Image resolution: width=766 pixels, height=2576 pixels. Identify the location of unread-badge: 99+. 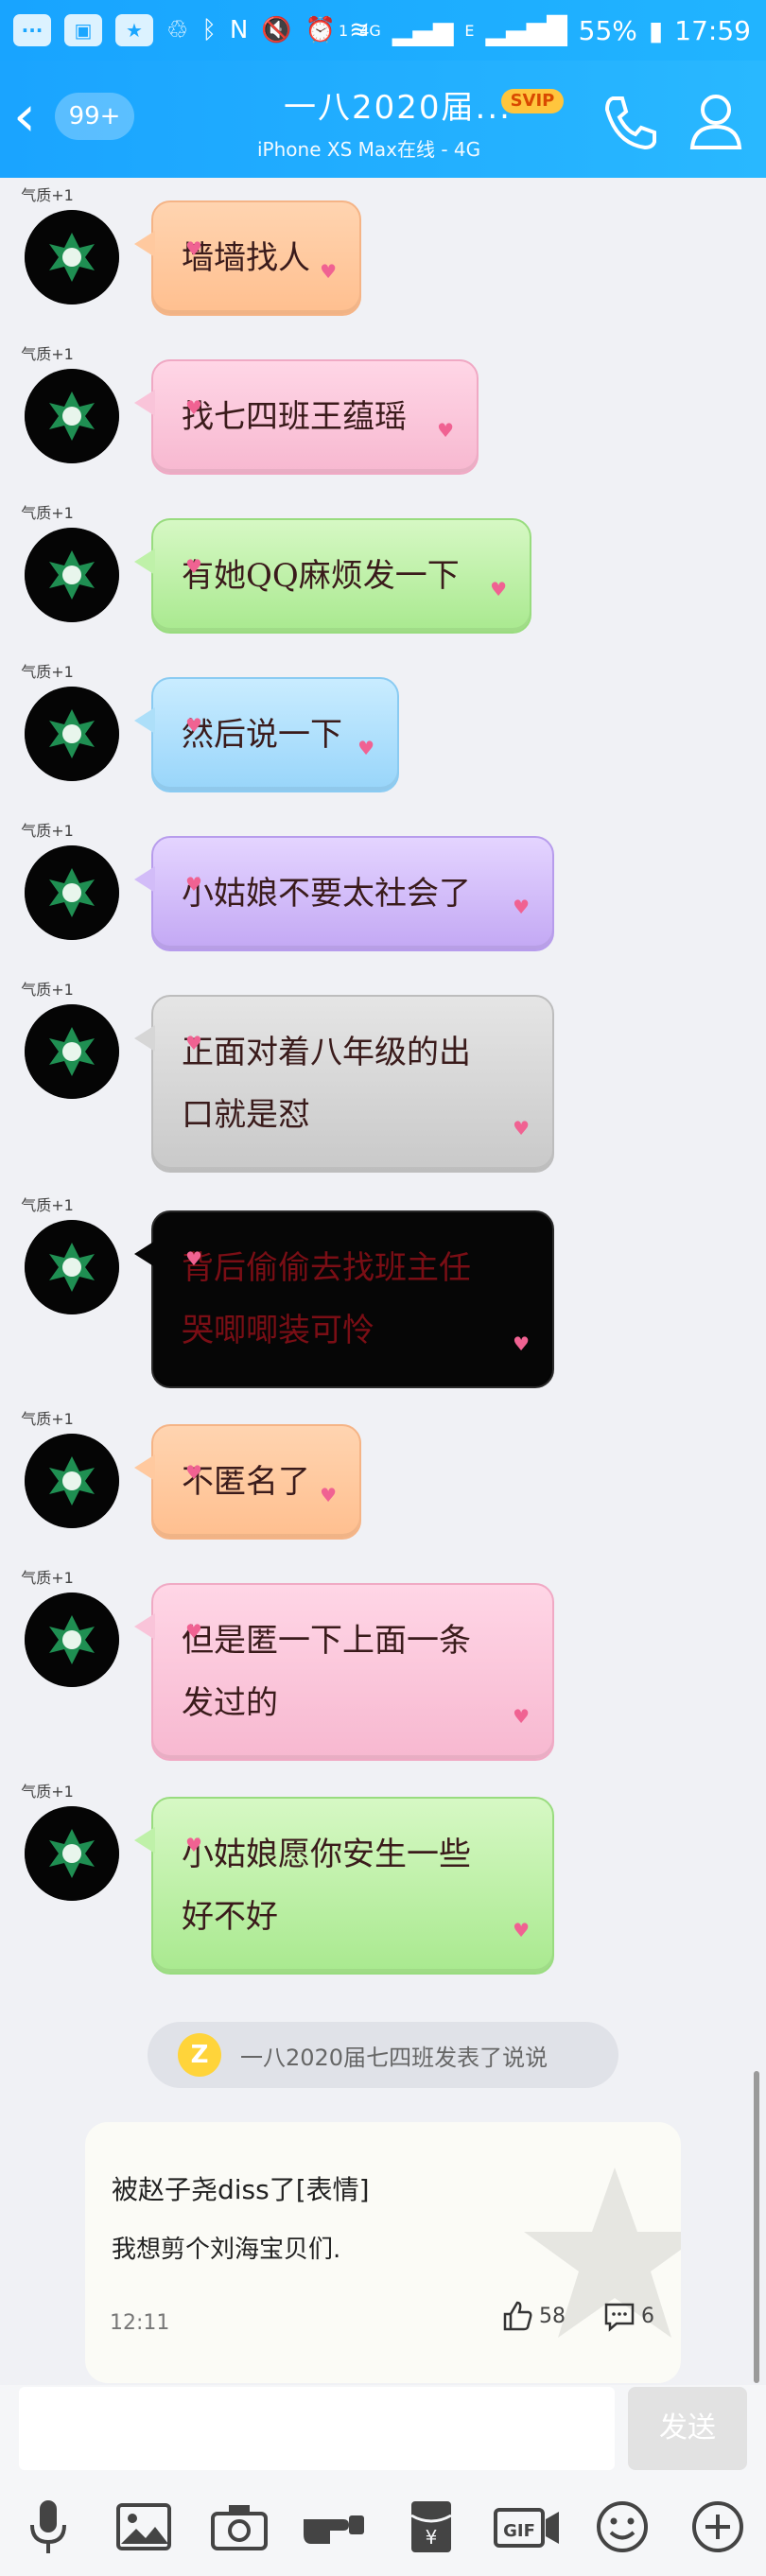
(94, 116).